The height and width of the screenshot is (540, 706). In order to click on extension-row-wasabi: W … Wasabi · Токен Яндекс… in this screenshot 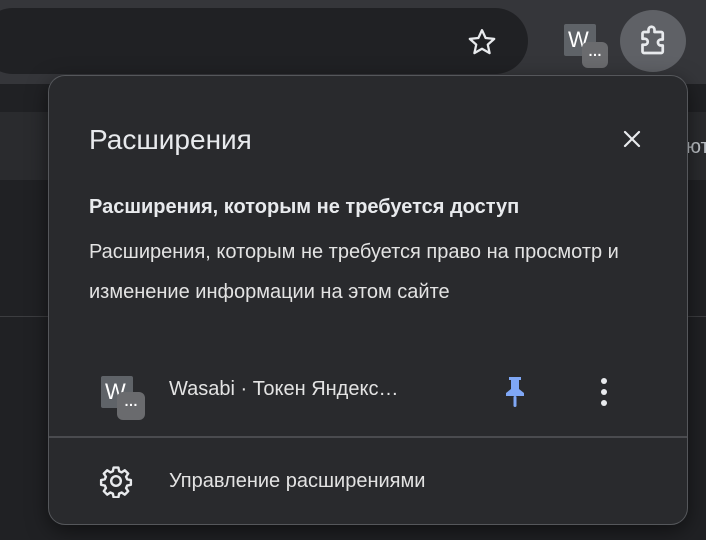, I will do `click(368, 392)`.